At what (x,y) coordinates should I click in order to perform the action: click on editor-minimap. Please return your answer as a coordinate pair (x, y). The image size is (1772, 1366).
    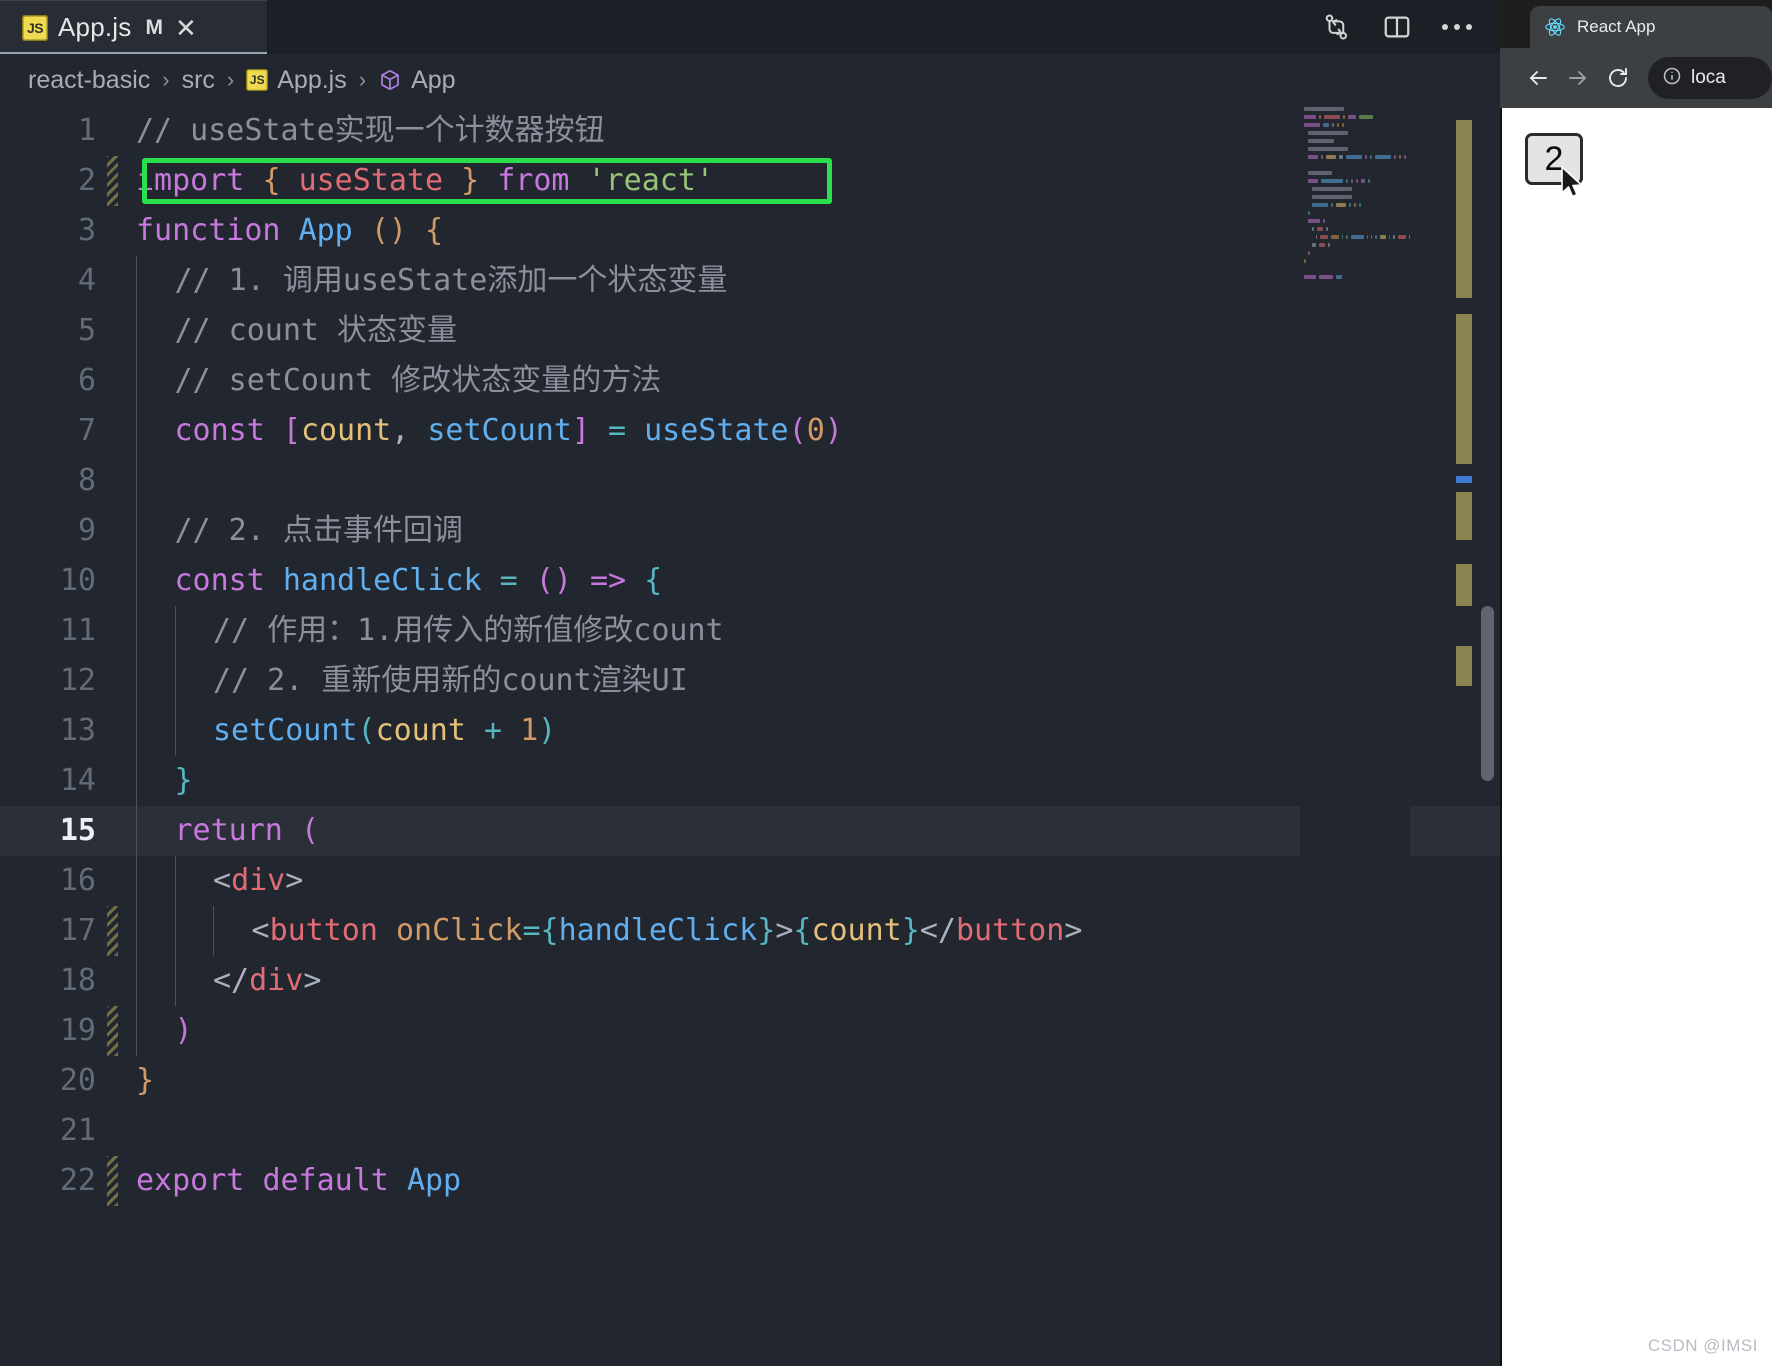
    Looking at the image, I should click on (1355, 736).